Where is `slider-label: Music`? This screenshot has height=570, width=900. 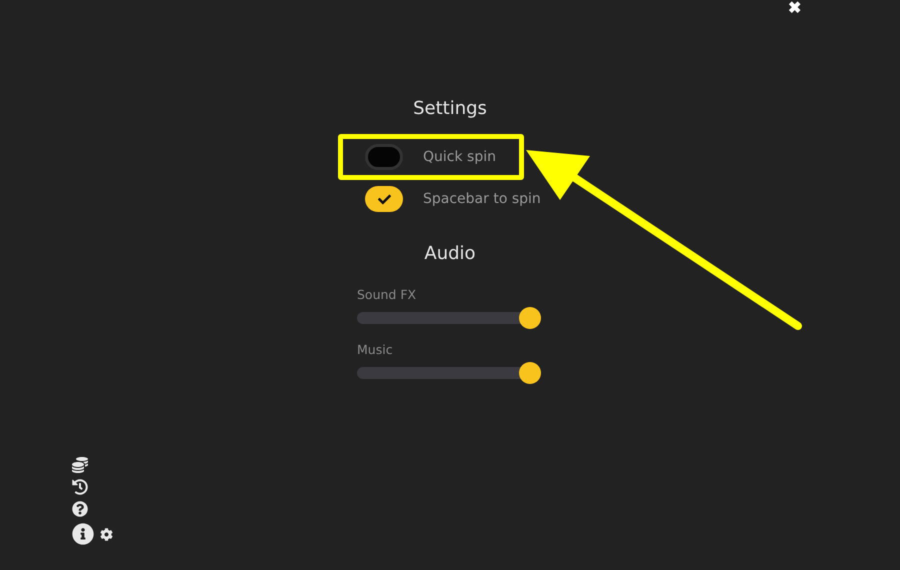 slider-label: Music is located at coordinates (375, 349).